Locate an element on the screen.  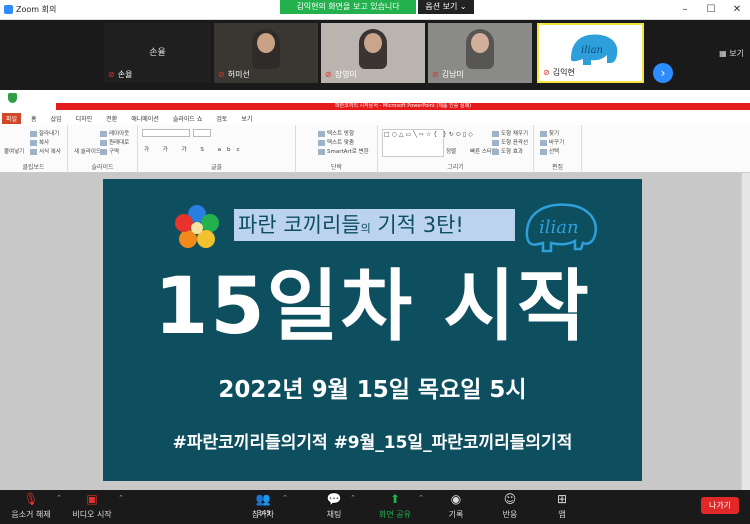
video-tile: ⊘ 장영미 is located at coordinates (373, 53).